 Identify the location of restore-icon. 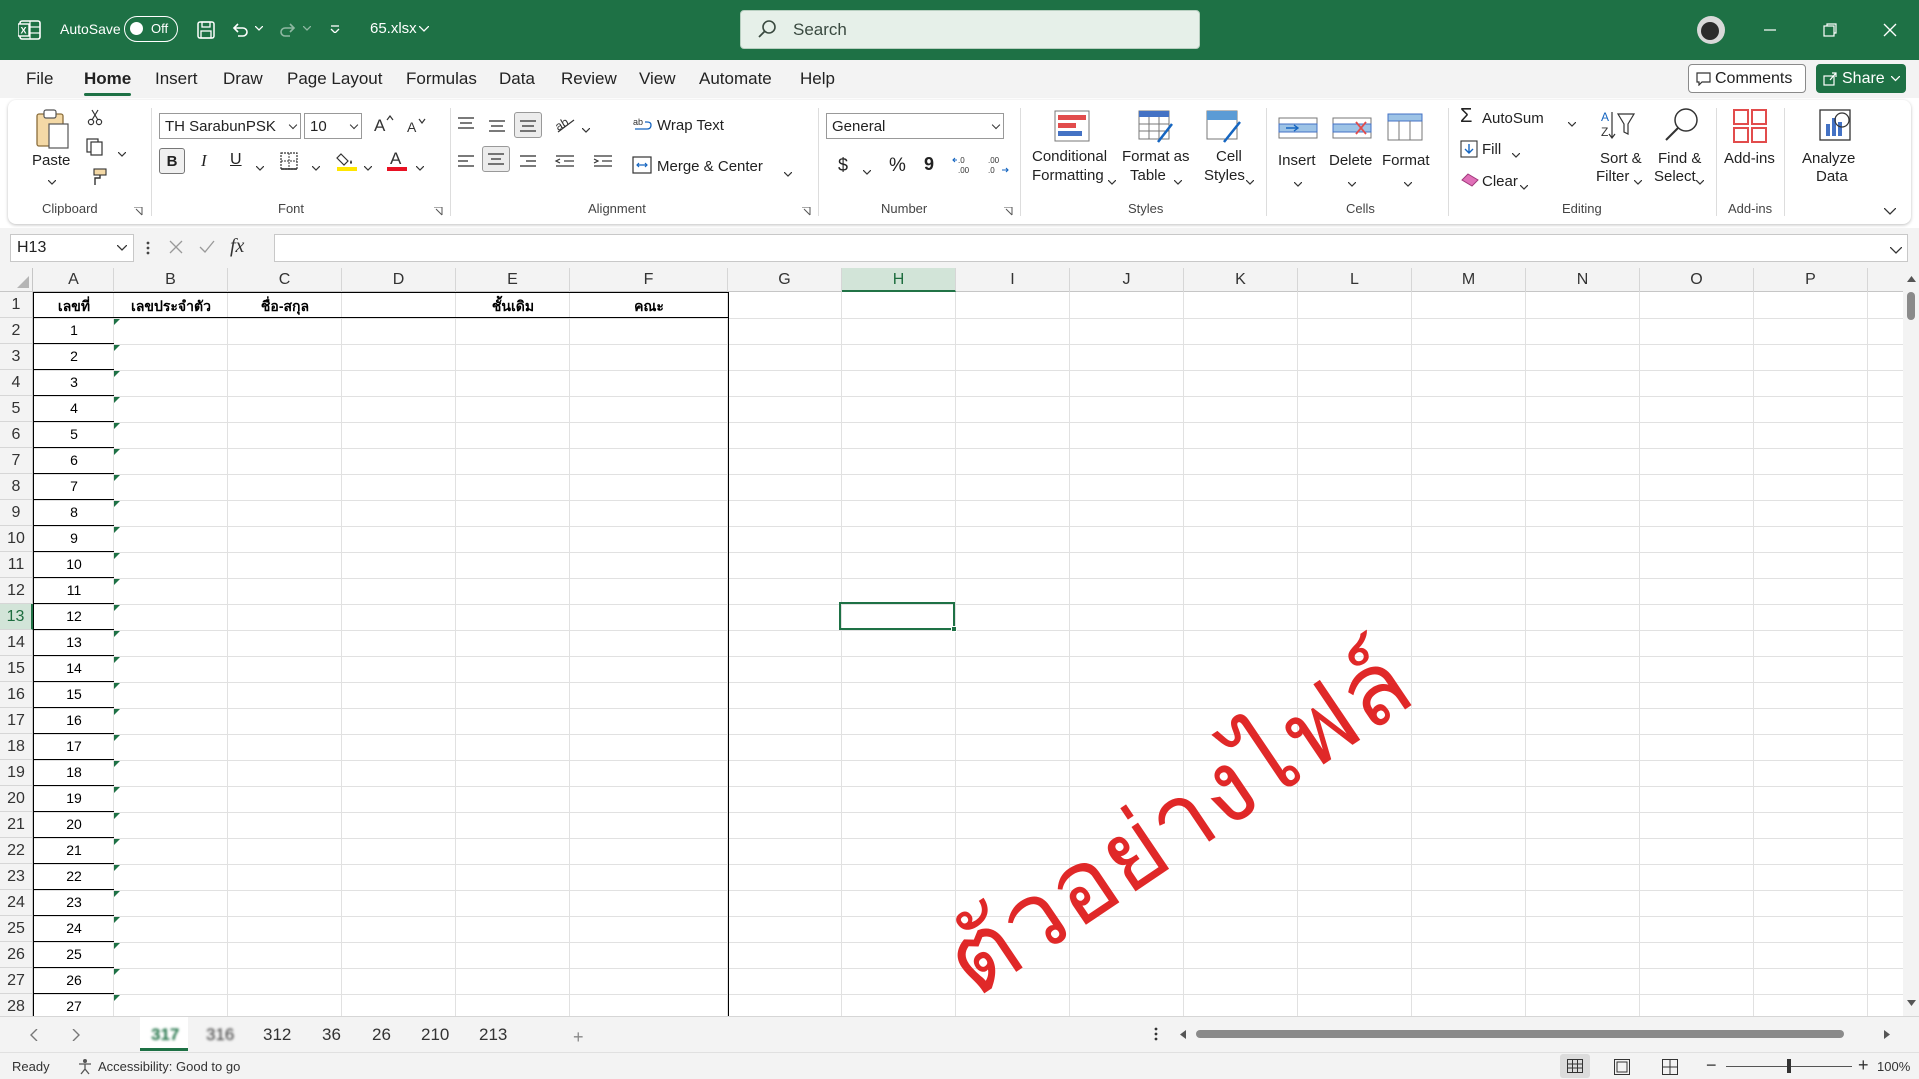
(1830, 30).